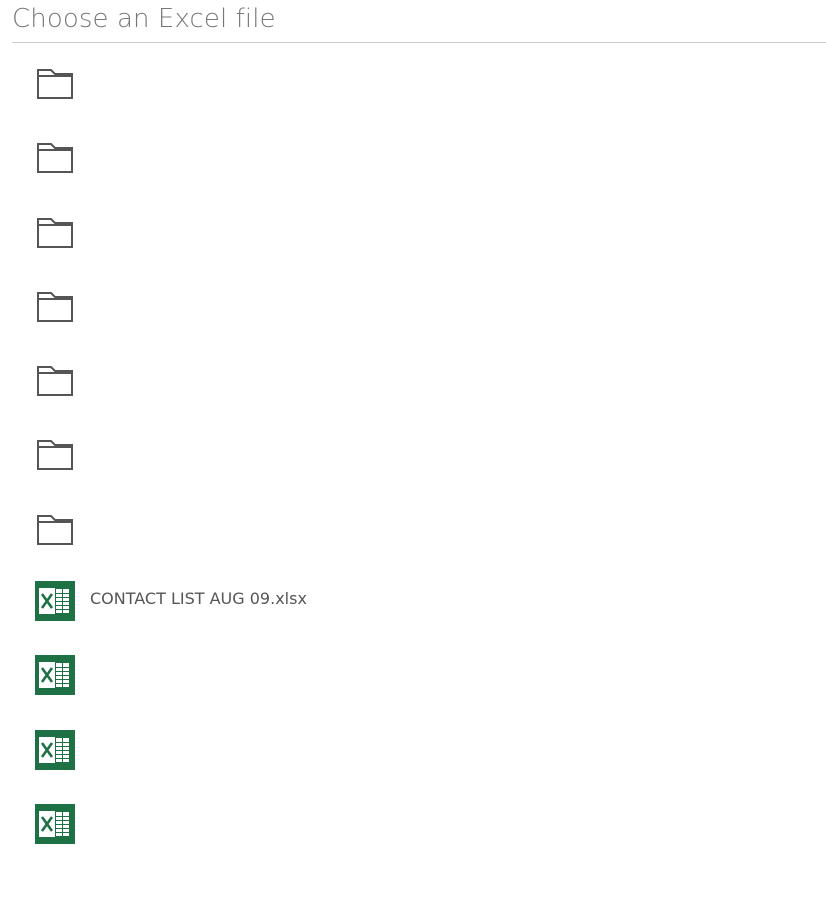 The width and height of the screenshot is (826, 899). Describe the element at coordinates (413, 601) in the screenshot. I see `excel-file-item: CONTACT LIST AUG 09.xlsx` at that location.